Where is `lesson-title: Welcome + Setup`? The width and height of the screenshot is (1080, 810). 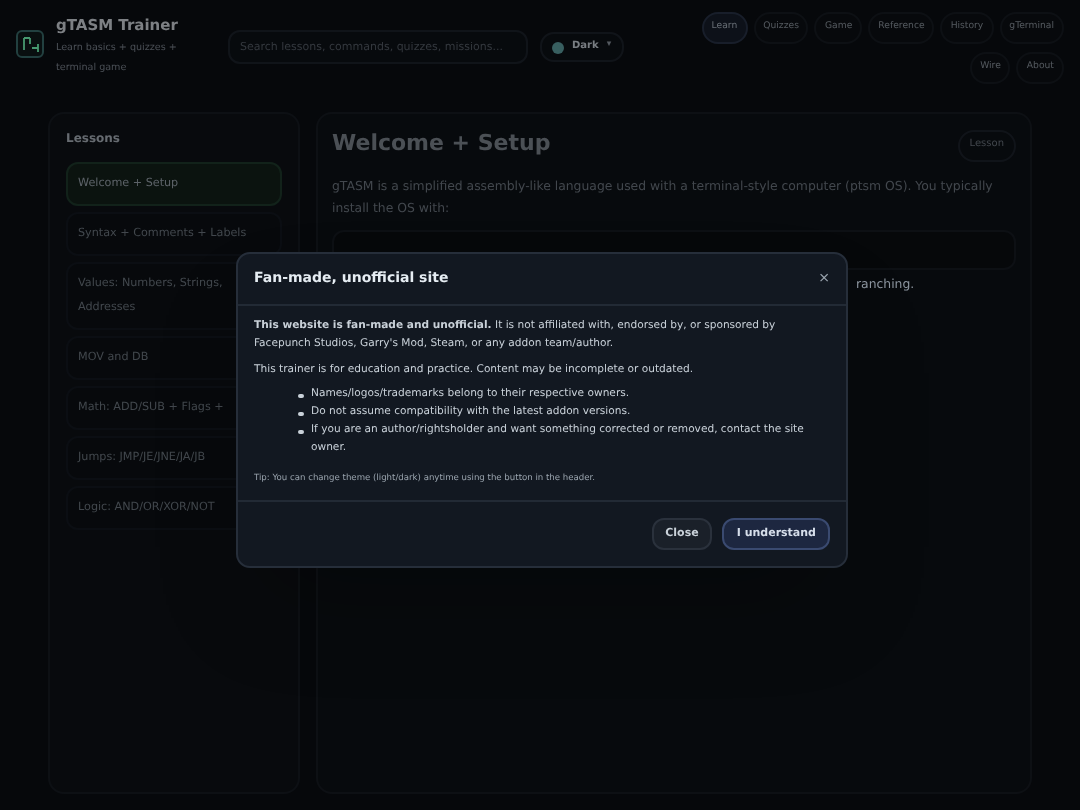
lesson-title: Welcome + Setup is located at coordinates (441, 143).